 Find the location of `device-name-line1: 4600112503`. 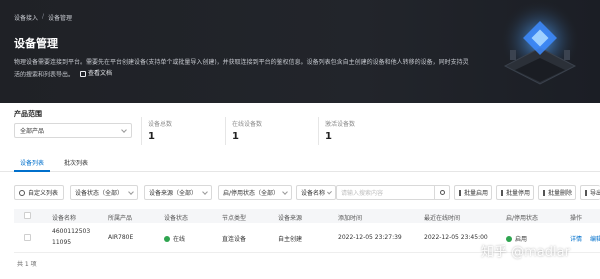

device-name-line1: 4600112503 is located at coordinates (71, 231).